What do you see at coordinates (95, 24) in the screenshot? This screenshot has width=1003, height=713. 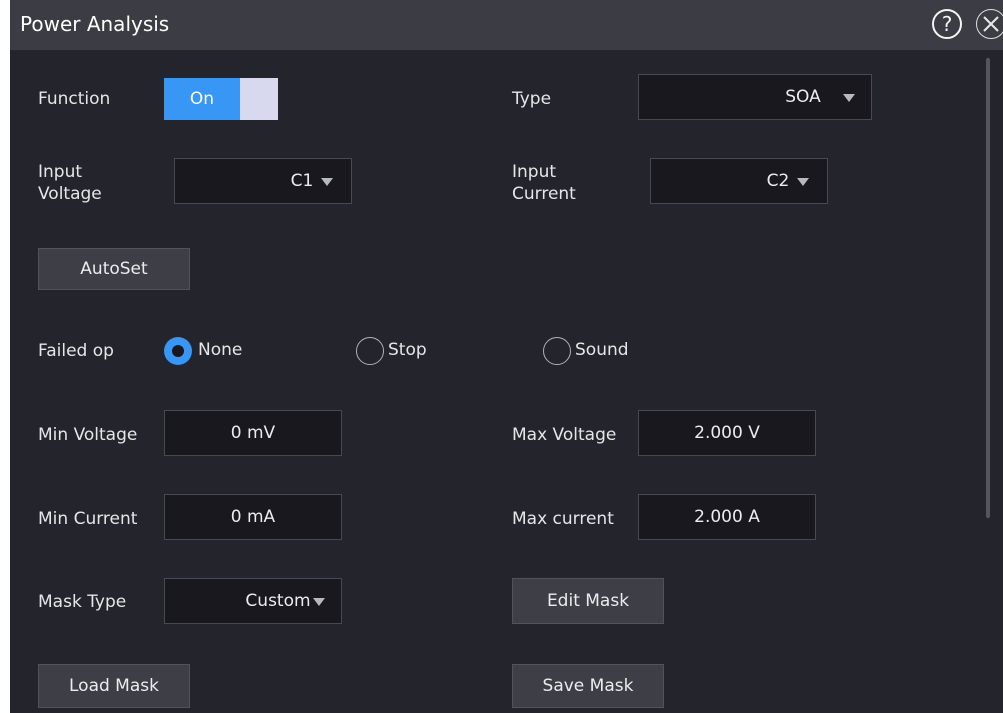 I see `dialog-title: Power Analysis` at bounding box center [95, 24].